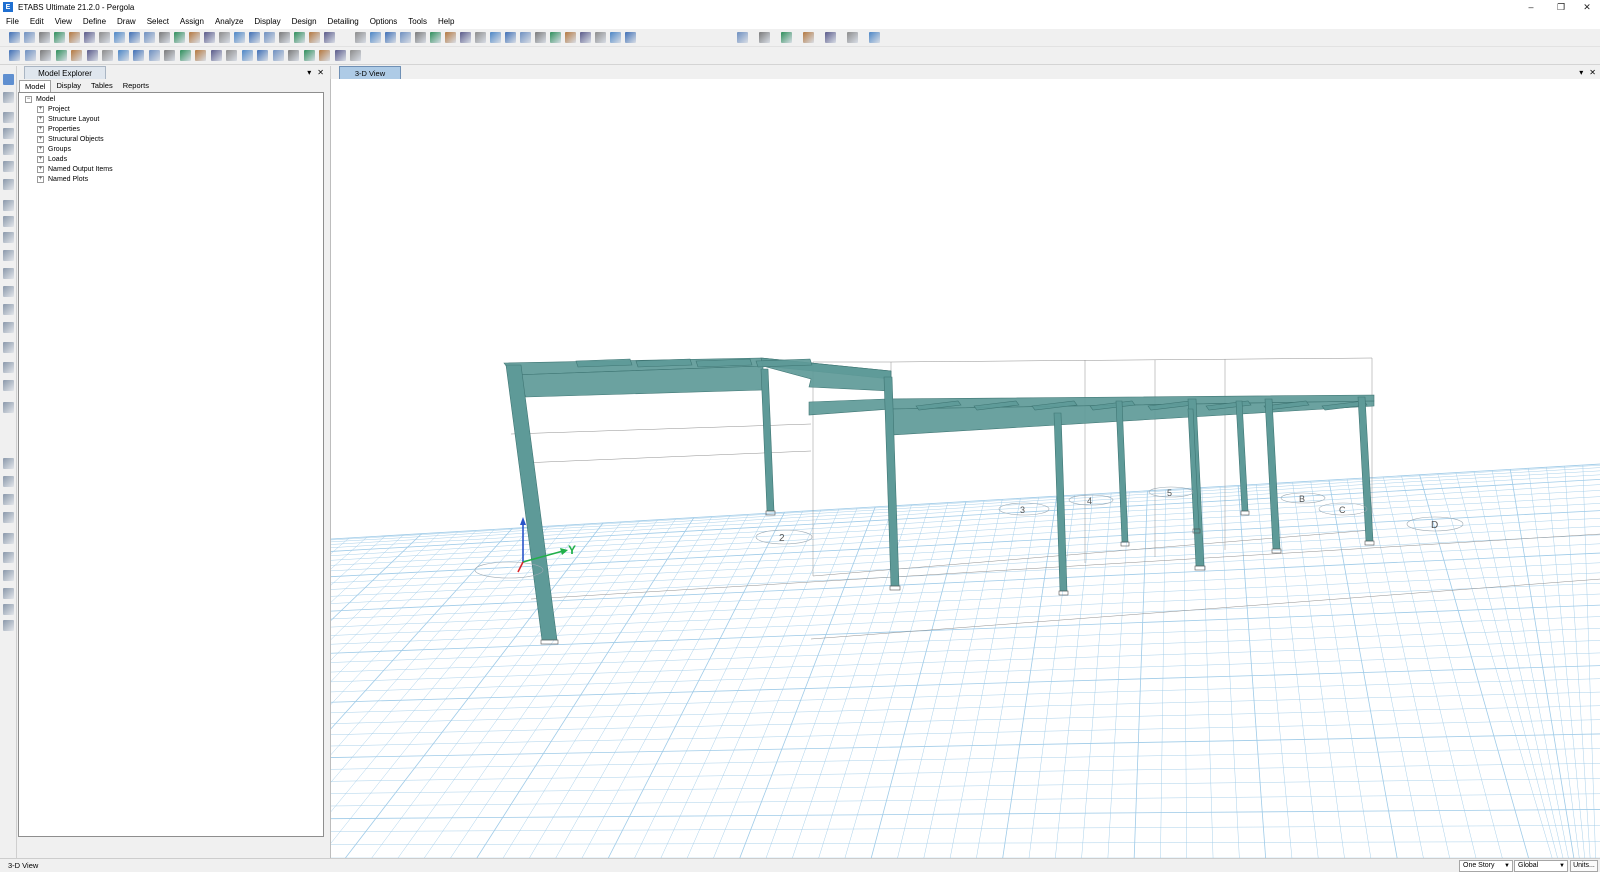  Describe the element at coordinates (1592, 72) in the screenshot. I see `viewport-close-icon: ✕` at that location.